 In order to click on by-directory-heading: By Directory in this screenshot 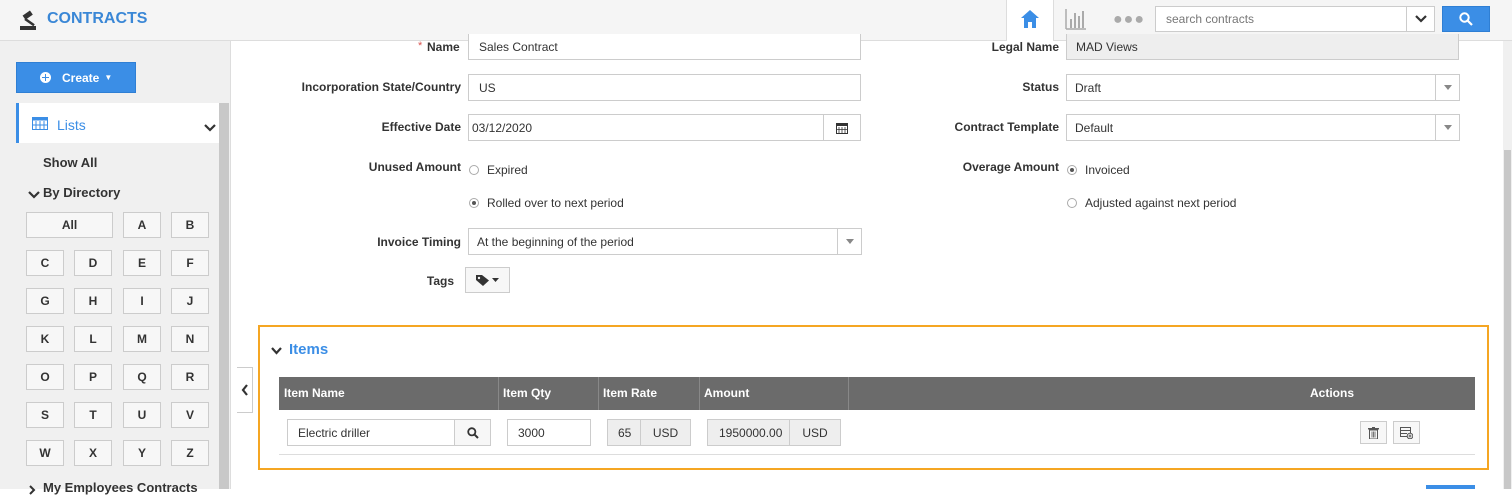, I will do `click(81, 192)`.